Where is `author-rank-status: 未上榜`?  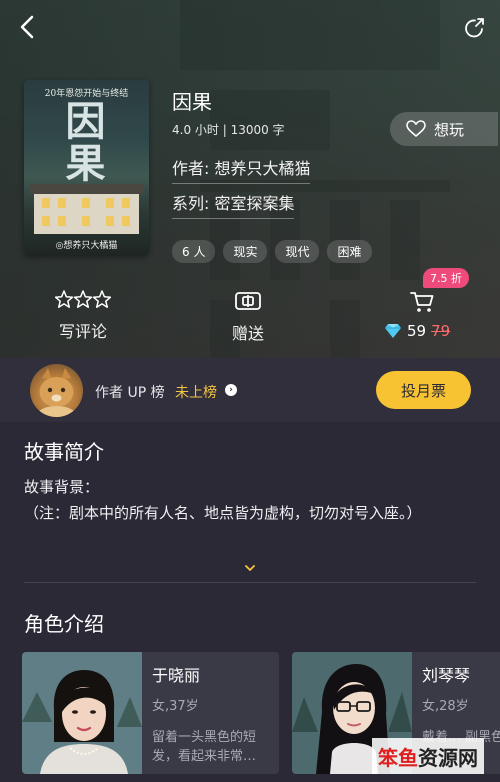 author-rank-status: 未上榜 is located at coordinates (196, 392).